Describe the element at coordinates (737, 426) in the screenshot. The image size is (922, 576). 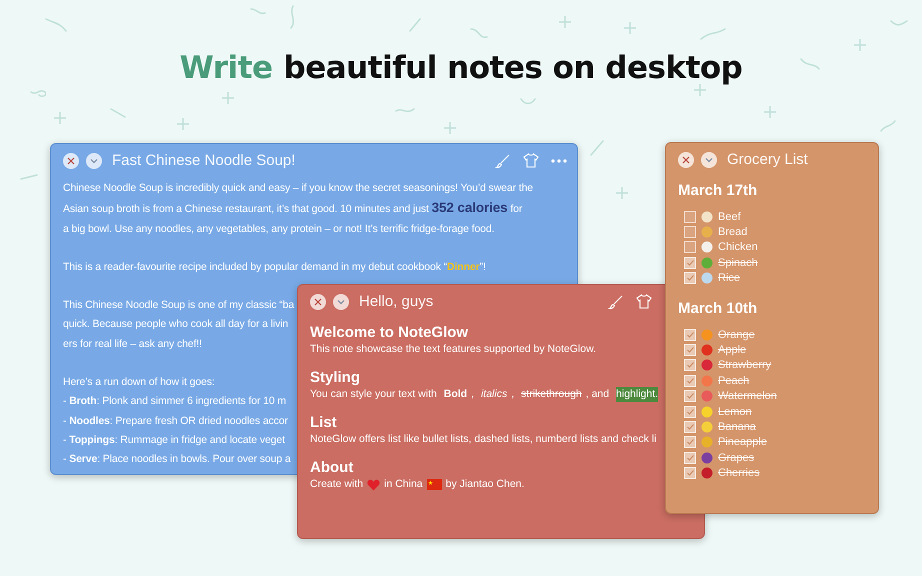
I see `item-label: Banana` at that location.